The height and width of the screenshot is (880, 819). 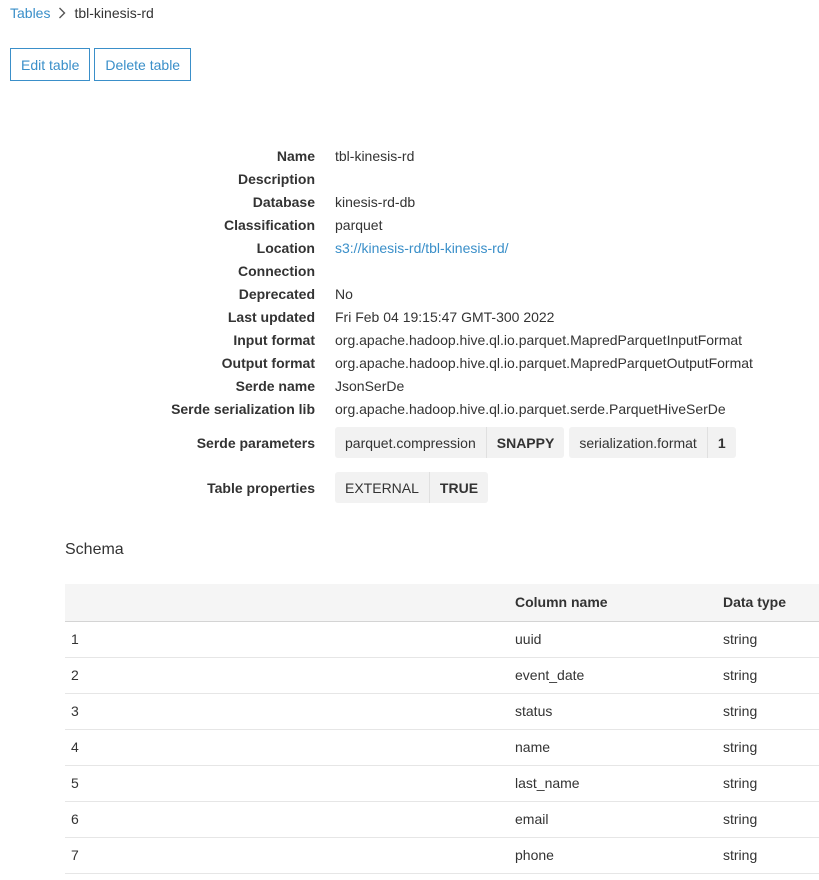 What do you see at coordinates (613, 747) in the screenshot?
I see `row-column-name: name` at bounding box center [613, 747].